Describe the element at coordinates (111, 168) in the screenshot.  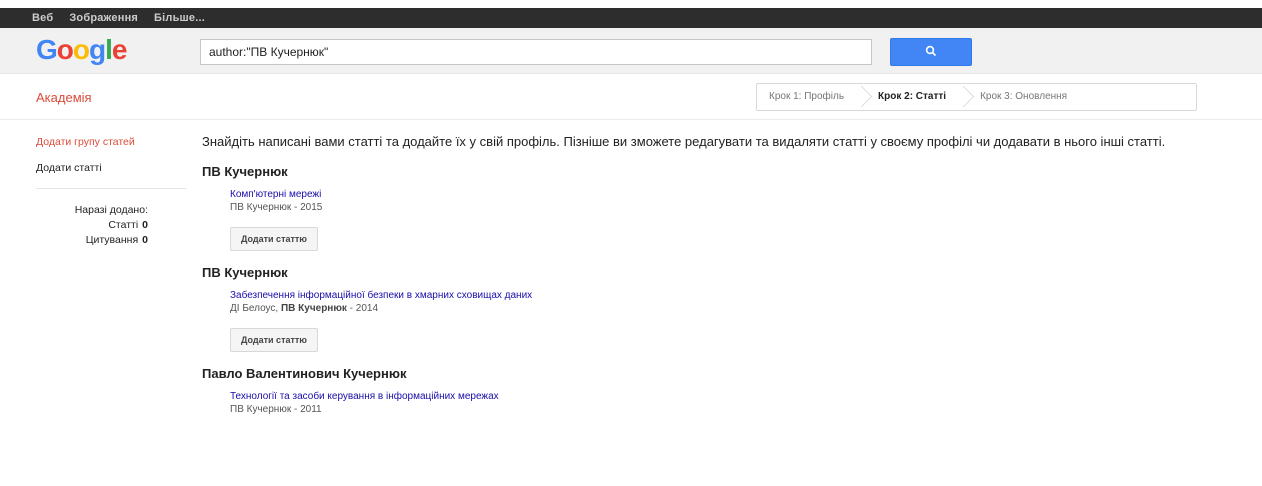
I see `add-articles-link: Додати статті` at that location.